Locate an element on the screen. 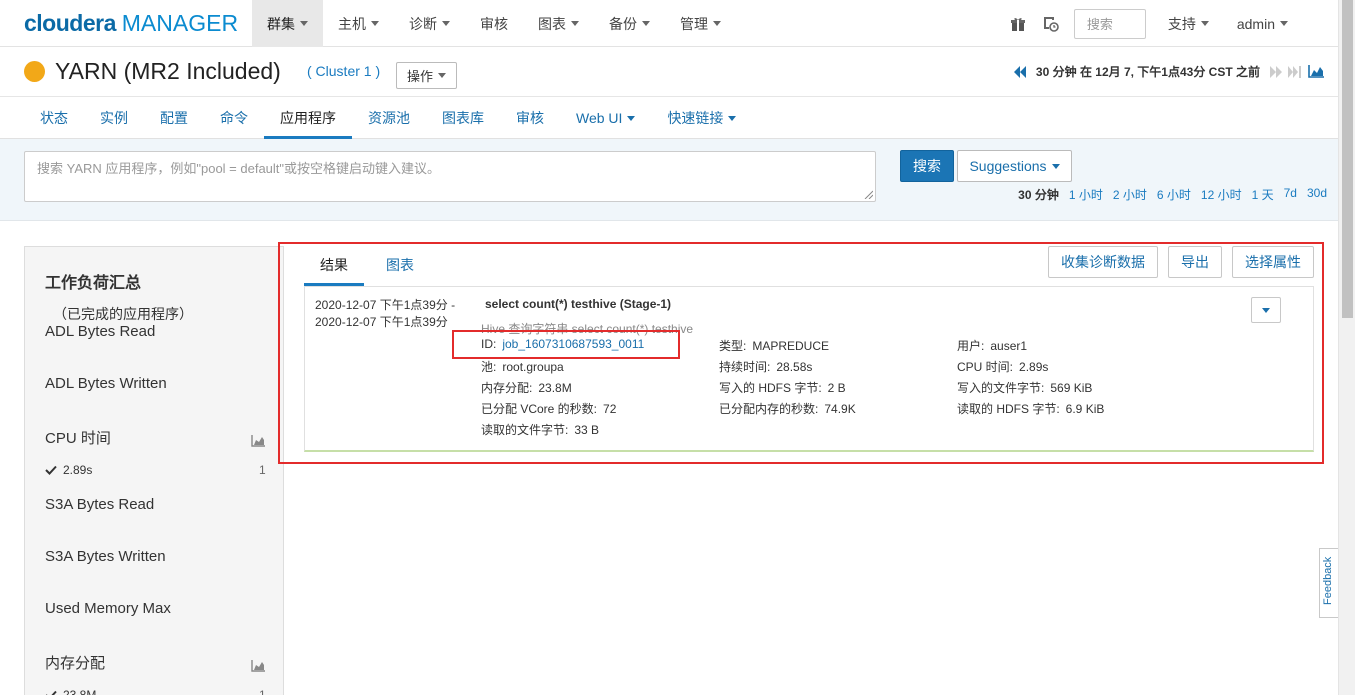 Image resolution: width=1355 pixels, height=695 pixels. time-range-option: 12 小时 is located at coordinates (1221, 194).